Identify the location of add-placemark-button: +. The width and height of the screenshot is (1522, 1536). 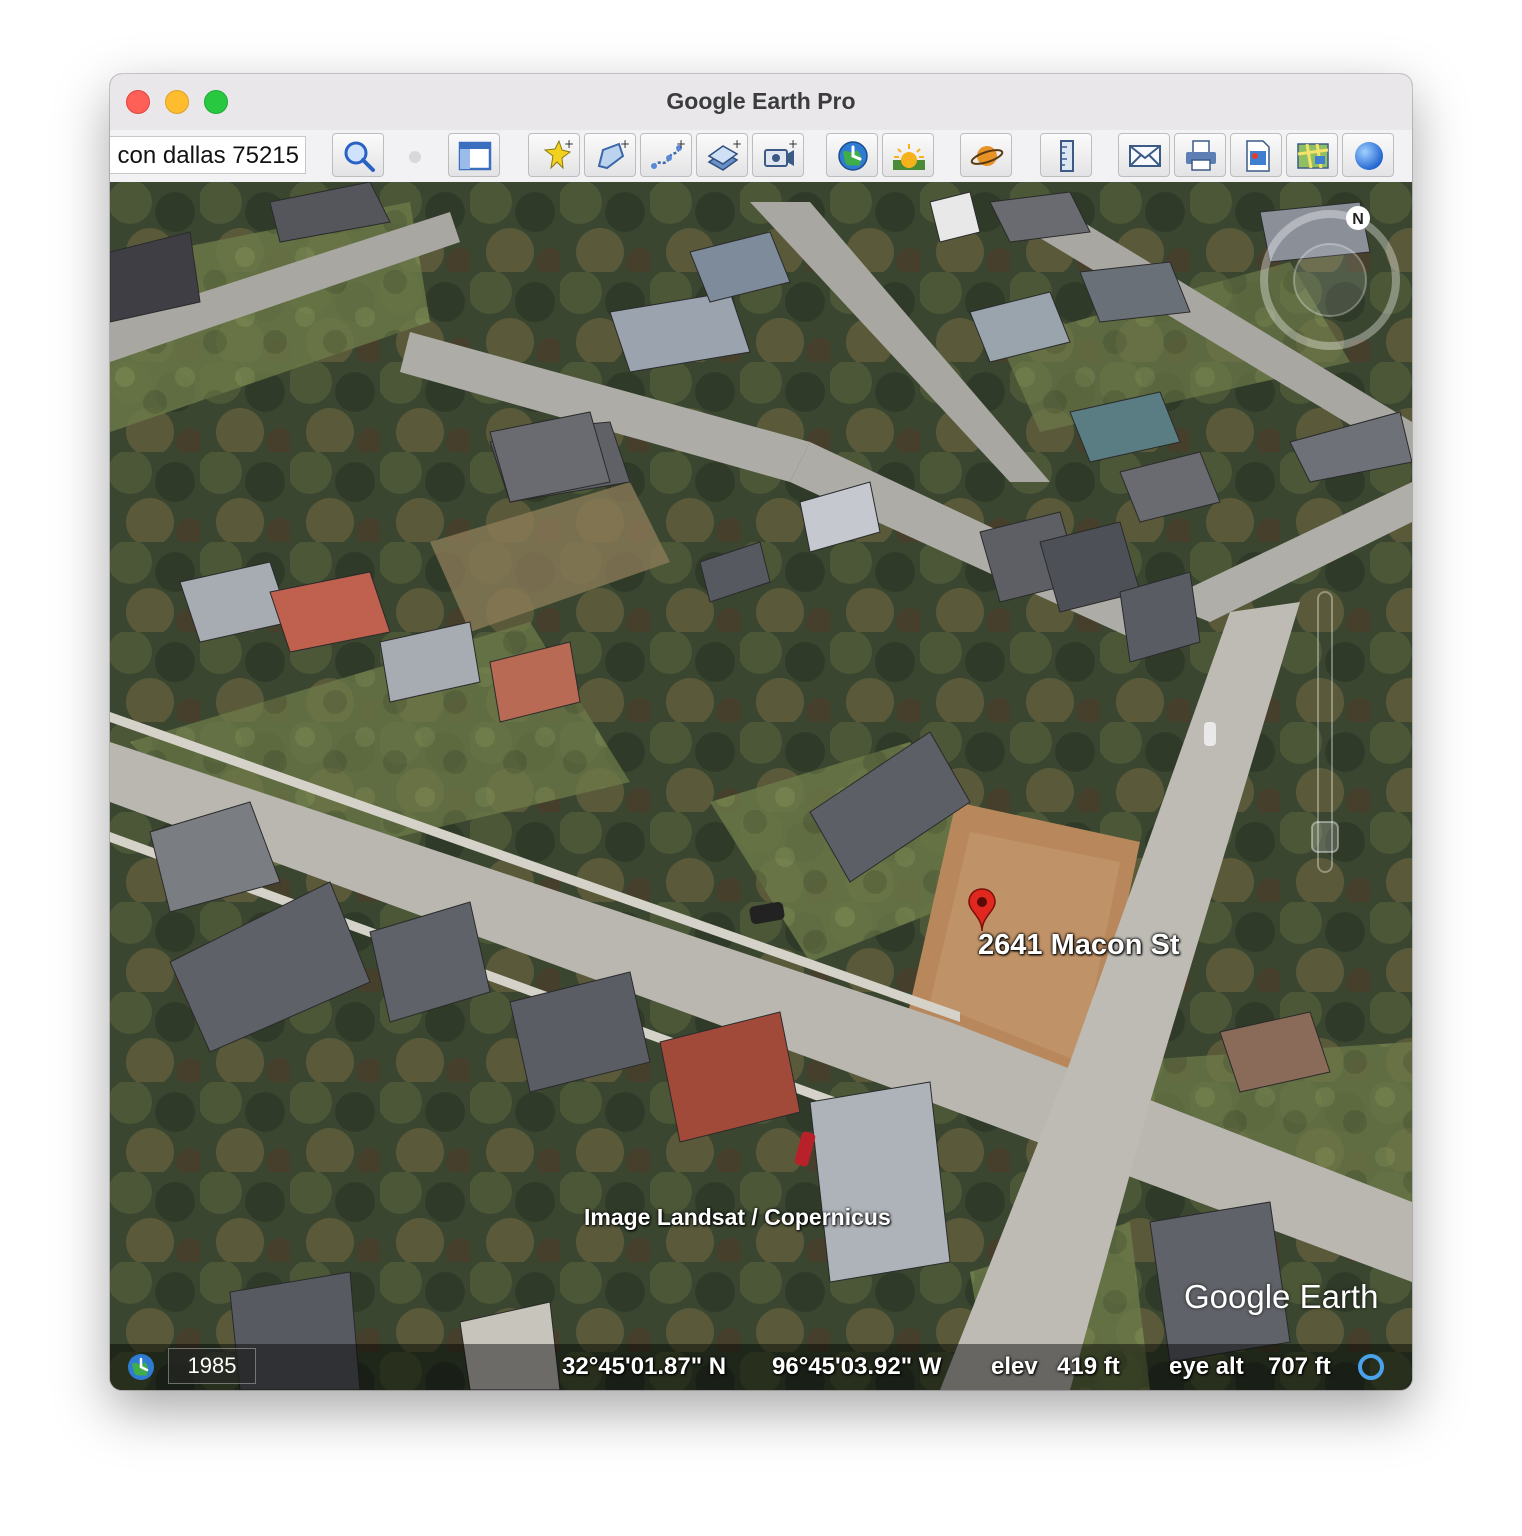
(554, 155).